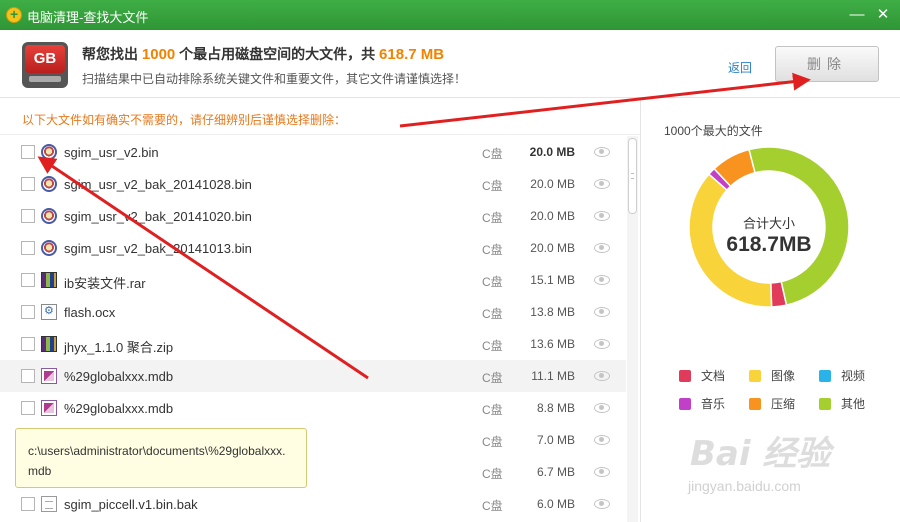 The image size is (900, 522). What do you see at coordinates (450, 15) in the screenshot?
I see `title-bar: 电脑清理-查找大文件 — ✕` at bounding box center [450, 15].